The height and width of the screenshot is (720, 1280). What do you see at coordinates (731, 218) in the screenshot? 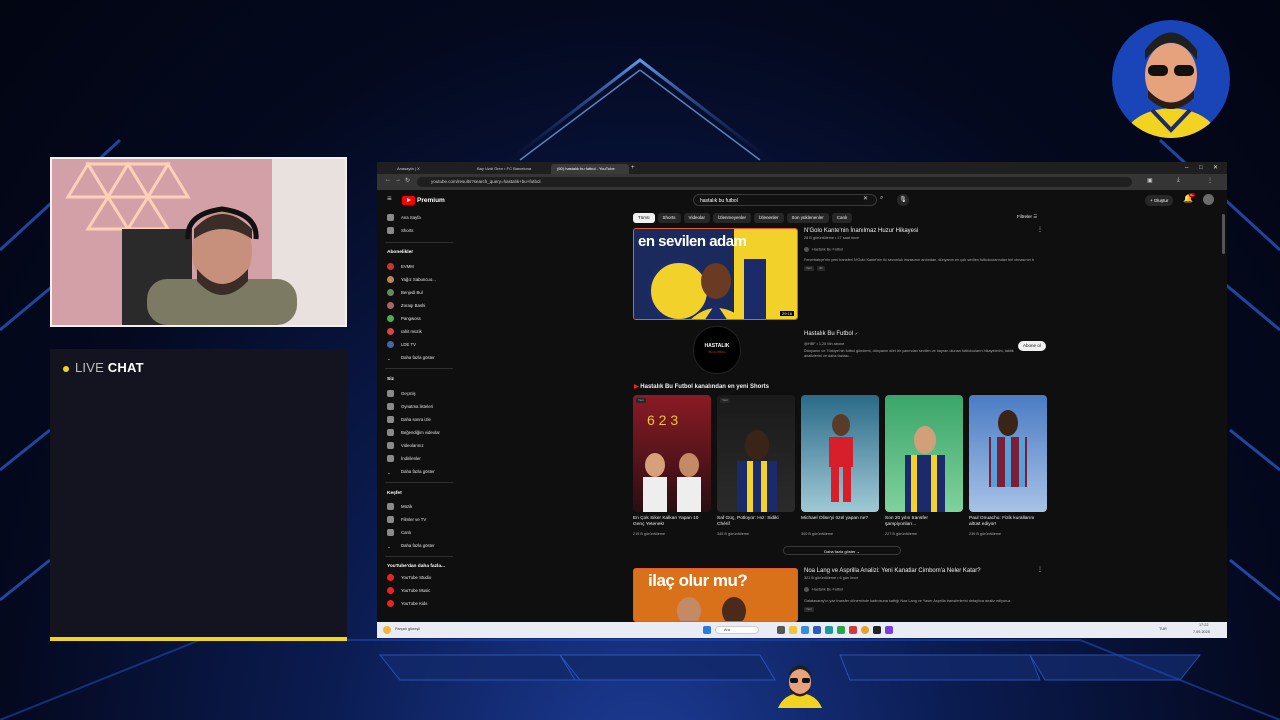
I see `chip-unwatched: İzlenmeyenler` at bounding box center [731, 218].